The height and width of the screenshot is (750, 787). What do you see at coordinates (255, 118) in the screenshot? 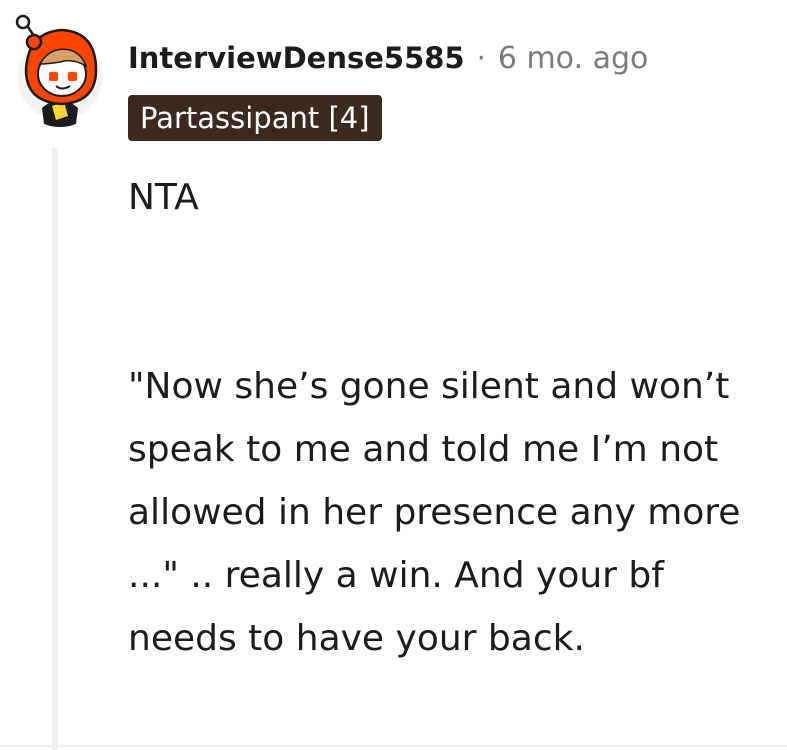
I see `user-flair-badge: Partassipant [4]` at bounding box center [255, 118].